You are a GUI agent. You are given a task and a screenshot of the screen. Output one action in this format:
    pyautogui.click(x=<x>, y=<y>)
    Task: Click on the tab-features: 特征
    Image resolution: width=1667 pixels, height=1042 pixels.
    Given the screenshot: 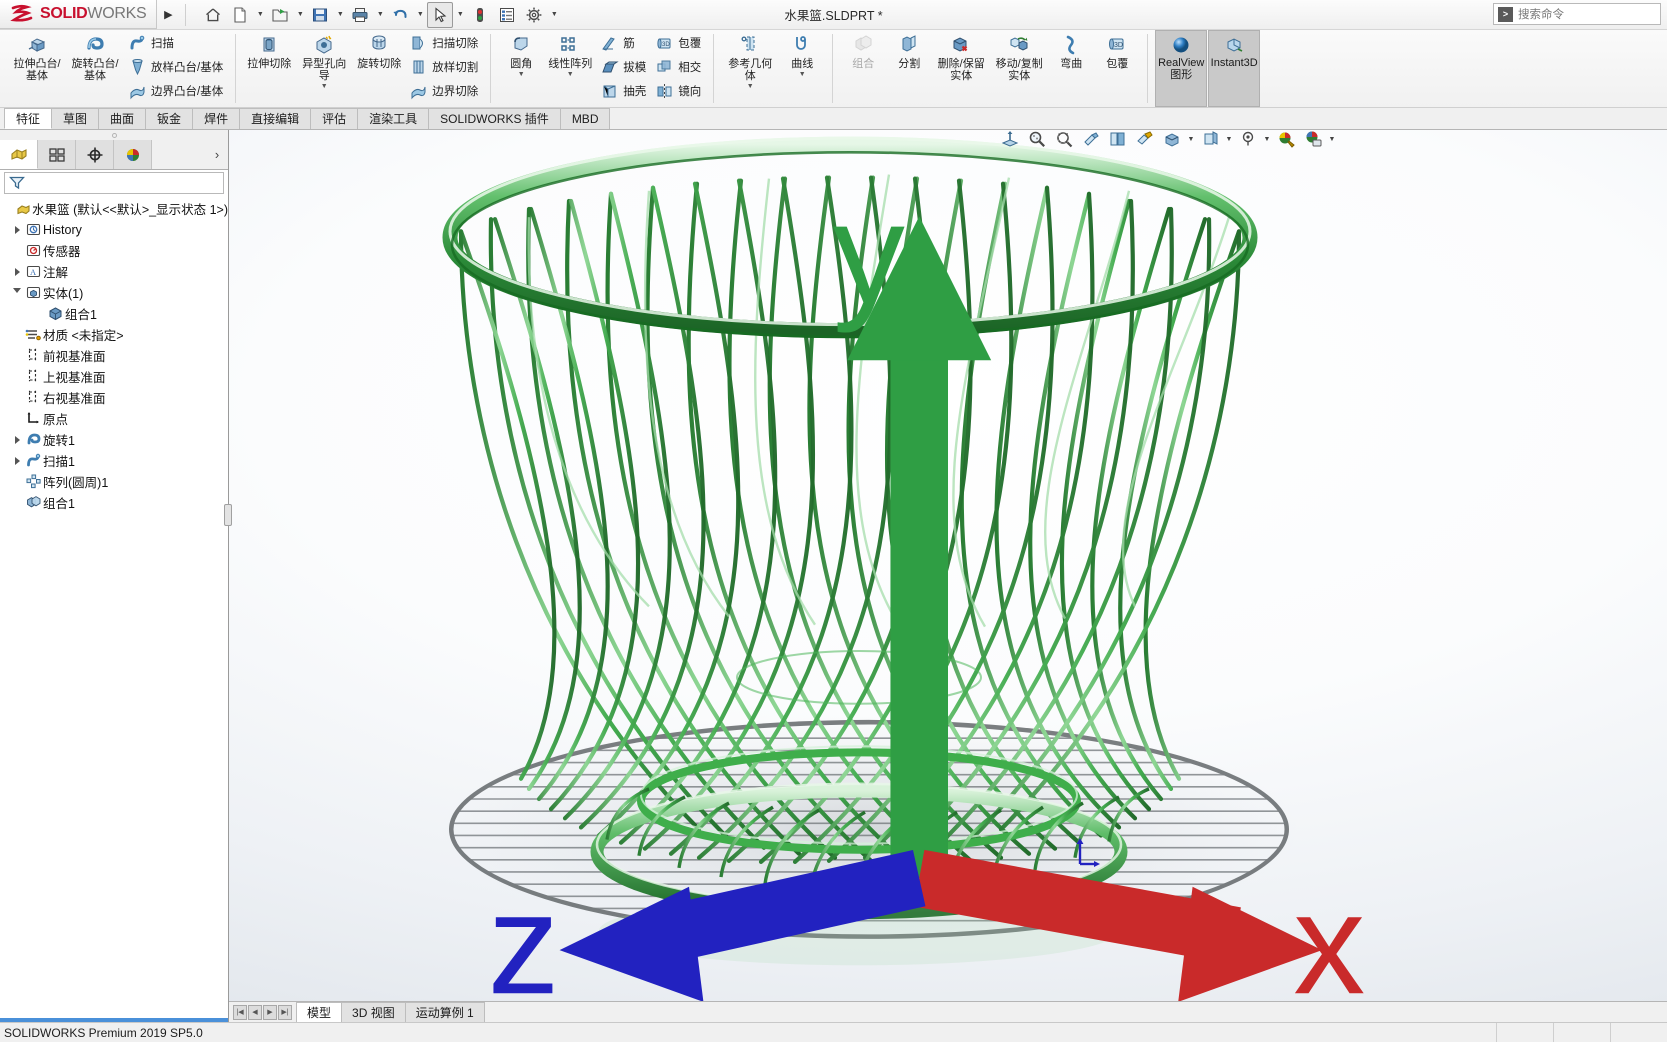 What is the action you would take?
    pyautogui.click(x=28, y=118)
    